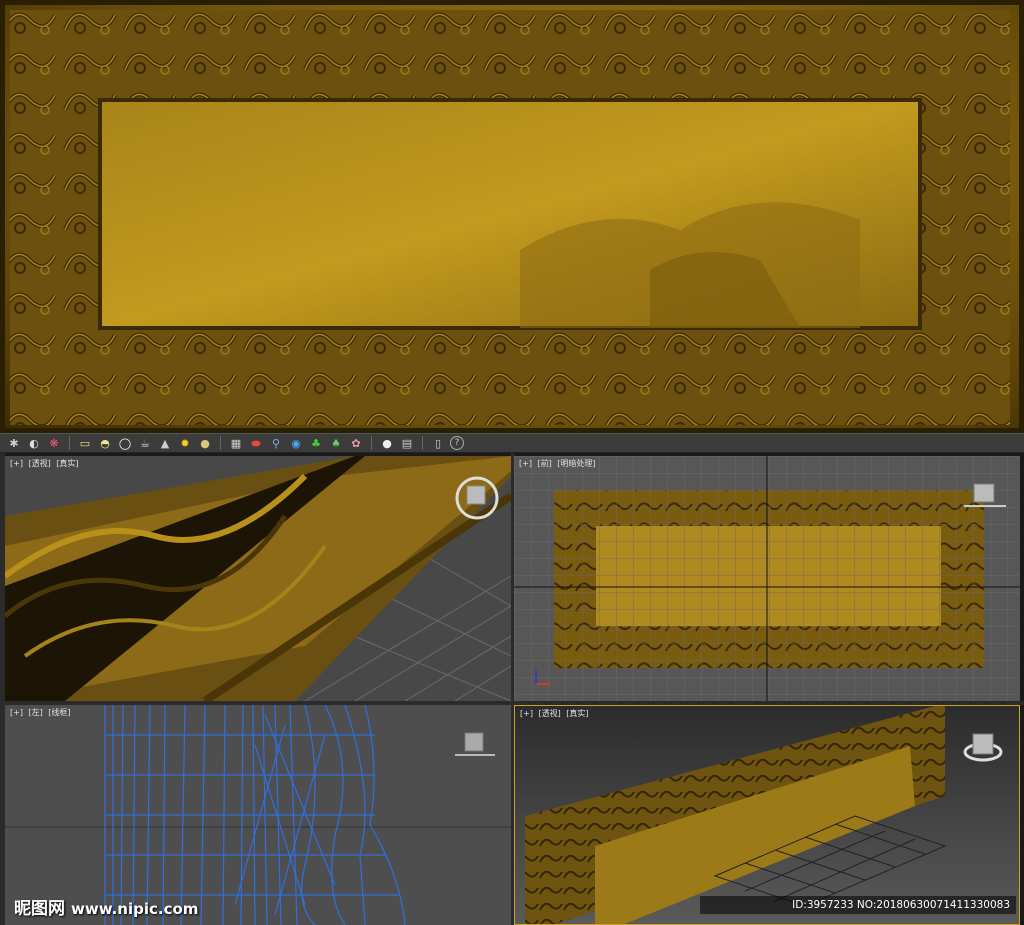 This screenshot has width=1024, height=925. What do you see at coordinates (576, 463) in the screenshot?
I see `viewport-shading-mode: [明暗处理]` at bounding box center [576, 463].